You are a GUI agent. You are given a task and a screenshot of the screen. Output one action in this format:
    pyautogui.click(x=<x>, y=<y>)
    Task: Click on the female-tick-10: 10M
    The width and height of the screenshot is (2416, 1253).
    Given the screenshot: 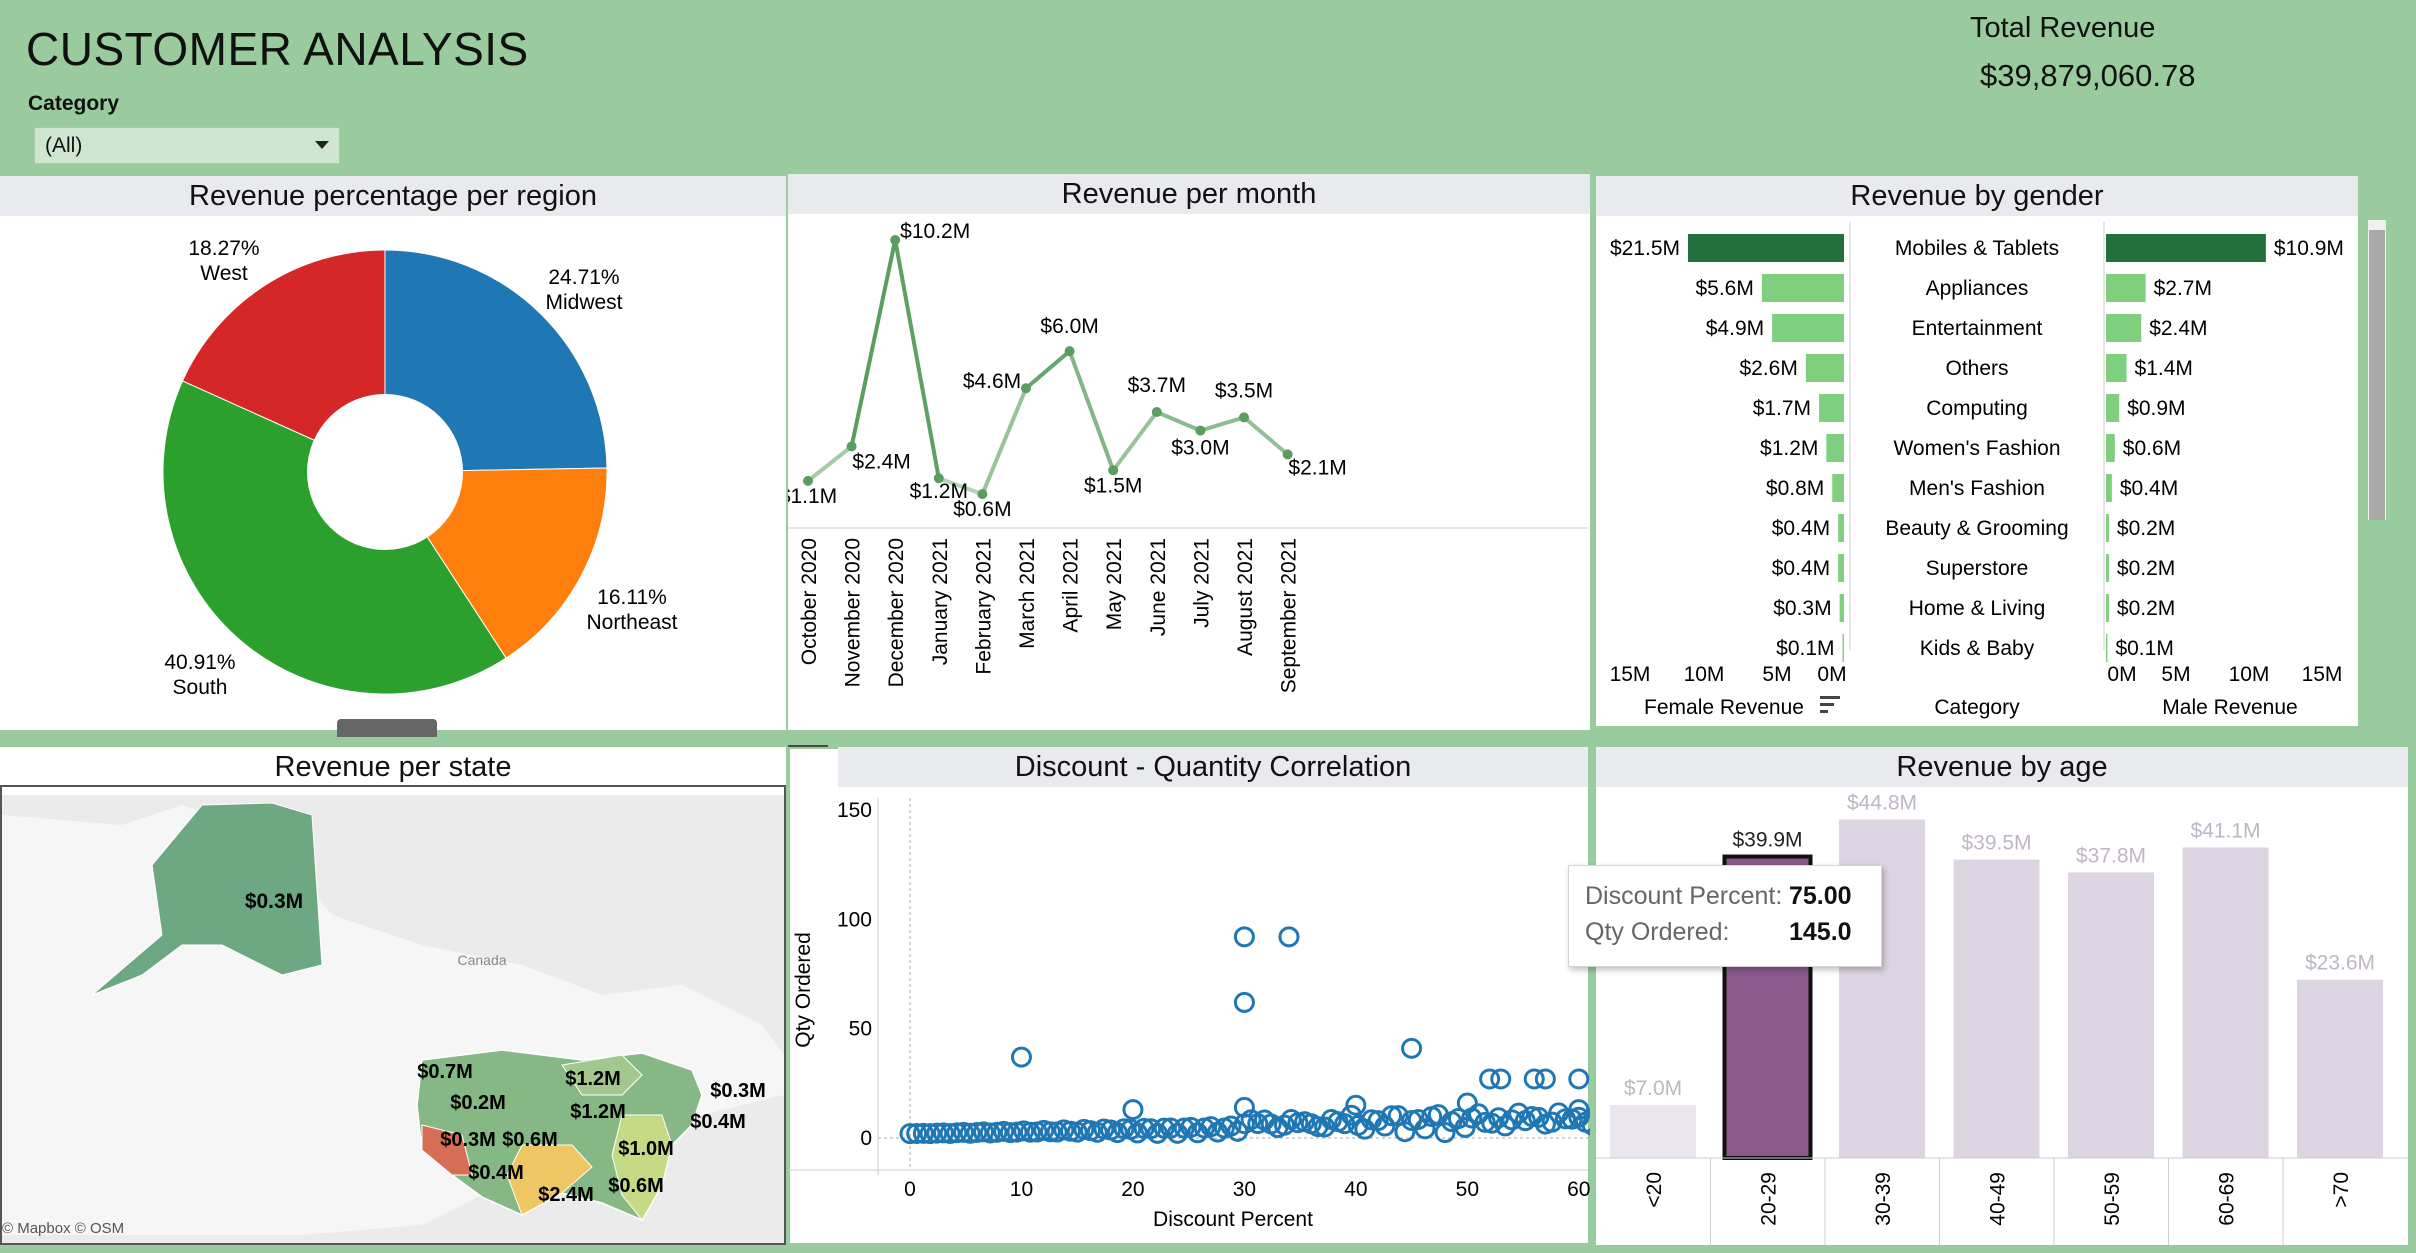 What is the action you would take?
    pyautogui.click(x=1704, y=674)
    